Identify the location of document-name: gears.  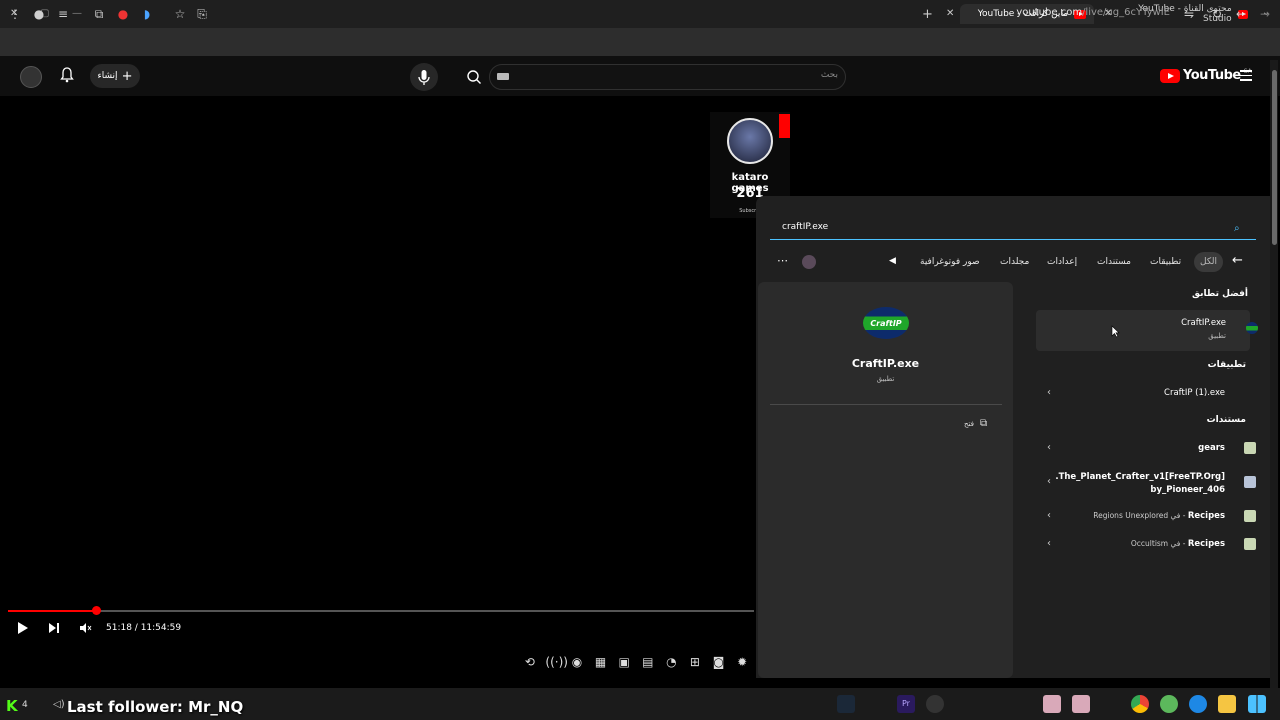
(1211, 448).